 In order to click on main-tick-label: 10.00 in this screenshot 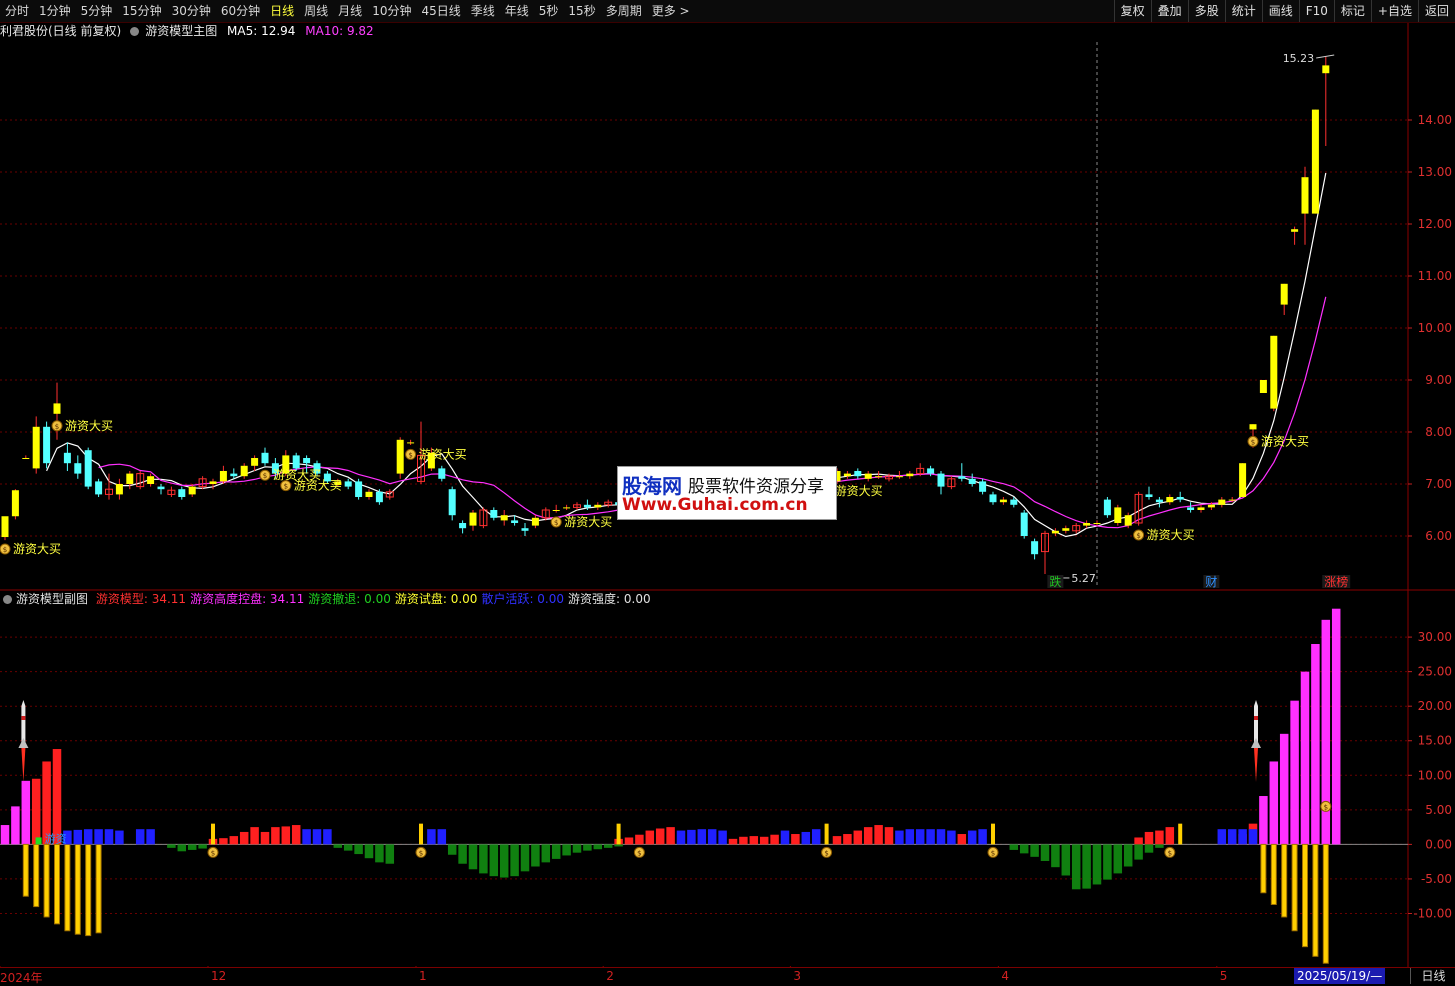, I will do `click(1435, 328)`.